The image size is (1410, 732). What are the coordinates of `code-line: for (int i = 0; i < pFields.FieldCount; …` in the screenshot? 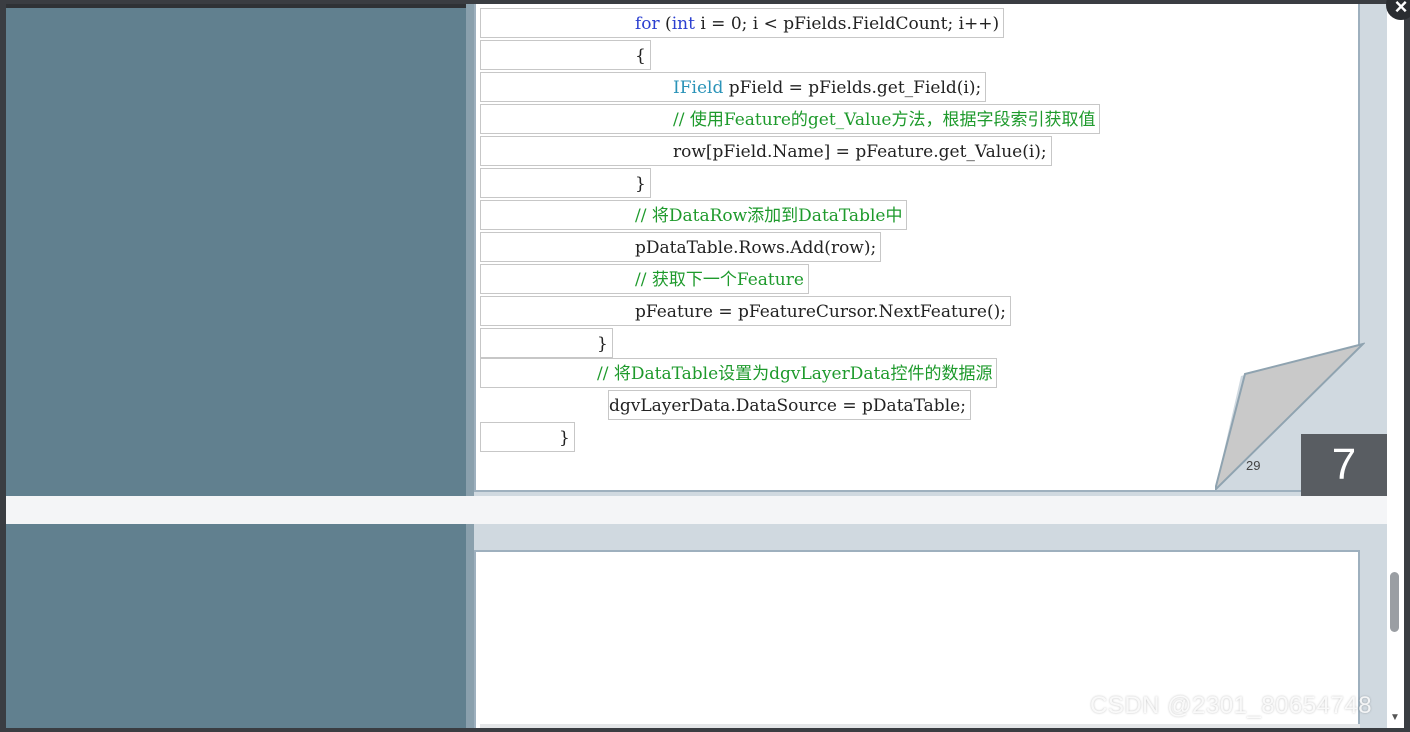 It's located at (742, 23).